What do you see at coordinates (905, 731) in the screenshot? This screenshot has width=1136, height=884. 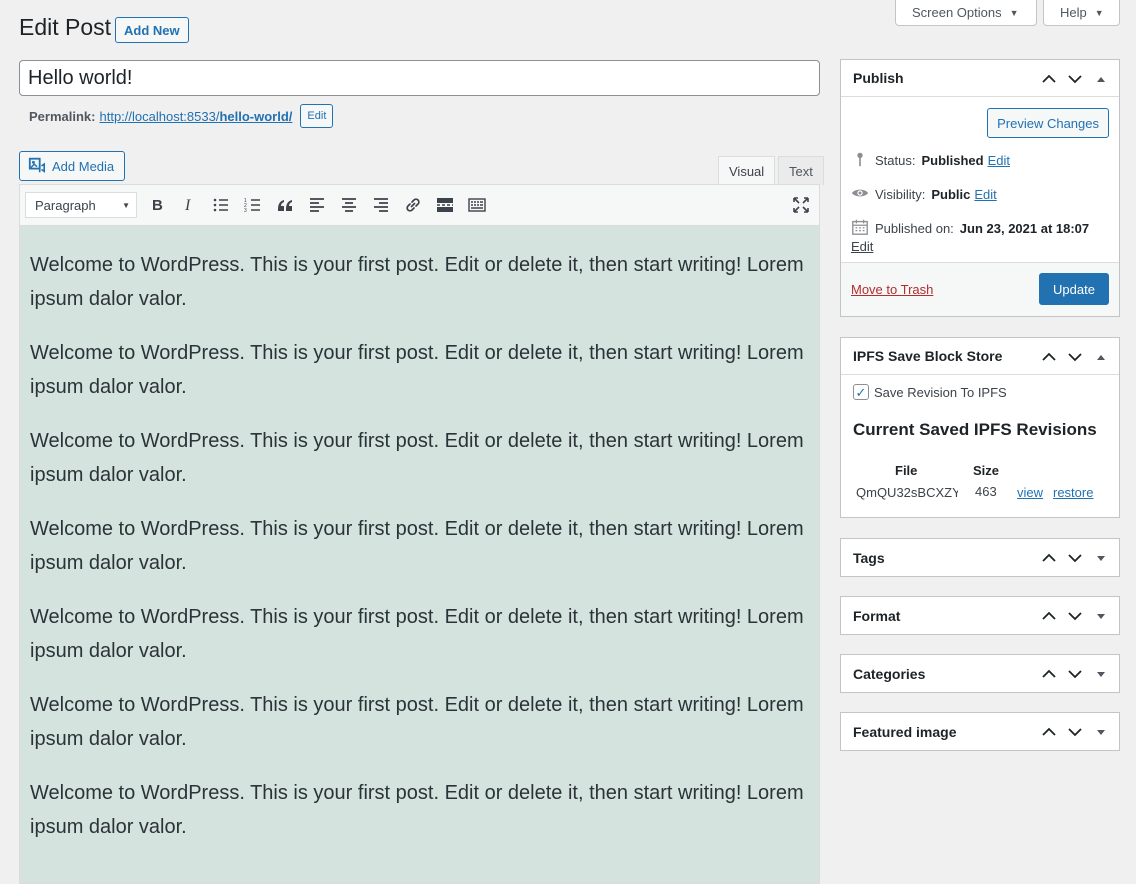 I see `featured-image-box-title: Featured image` at bounding box center [905, 731].